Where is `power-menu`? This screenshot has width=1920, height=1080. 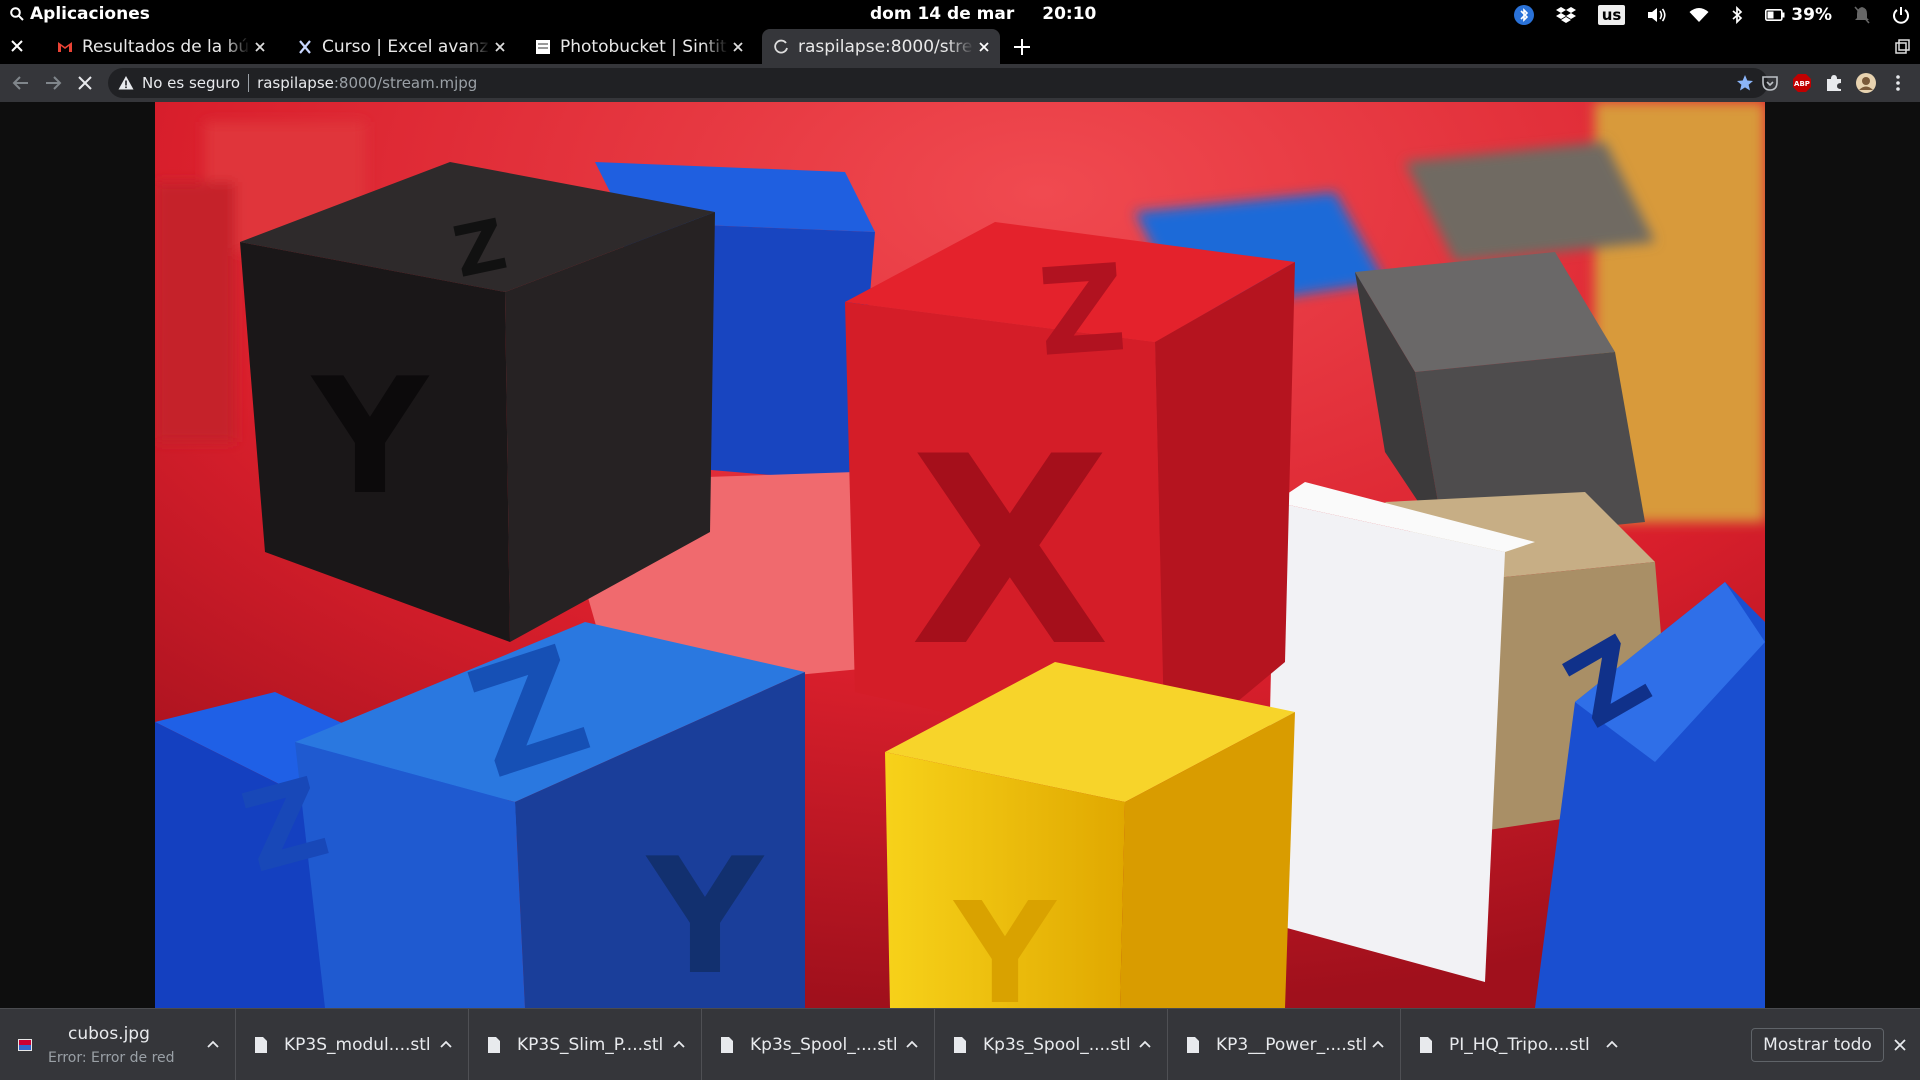 power-menu is located at coordinates (1901, 15).